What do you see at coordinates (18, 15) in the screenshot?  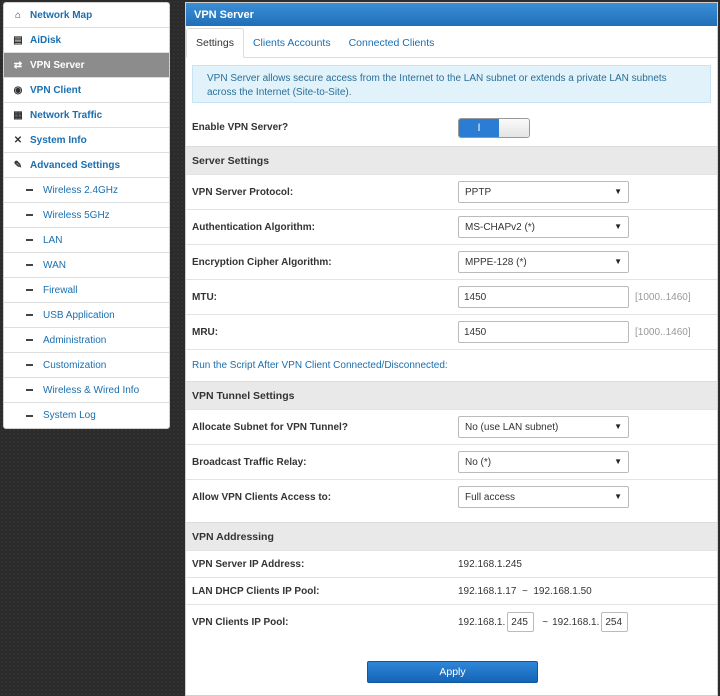 I see `home-icon: ⌂` at bounding box center [18, 15].